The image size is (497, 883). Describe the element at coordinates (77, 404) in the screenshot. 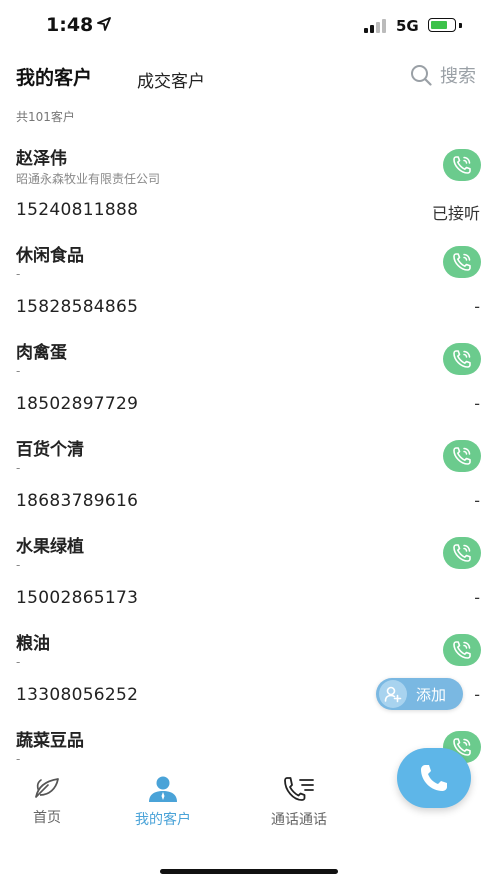

I see `customer-phone: 18502897729` at that location.